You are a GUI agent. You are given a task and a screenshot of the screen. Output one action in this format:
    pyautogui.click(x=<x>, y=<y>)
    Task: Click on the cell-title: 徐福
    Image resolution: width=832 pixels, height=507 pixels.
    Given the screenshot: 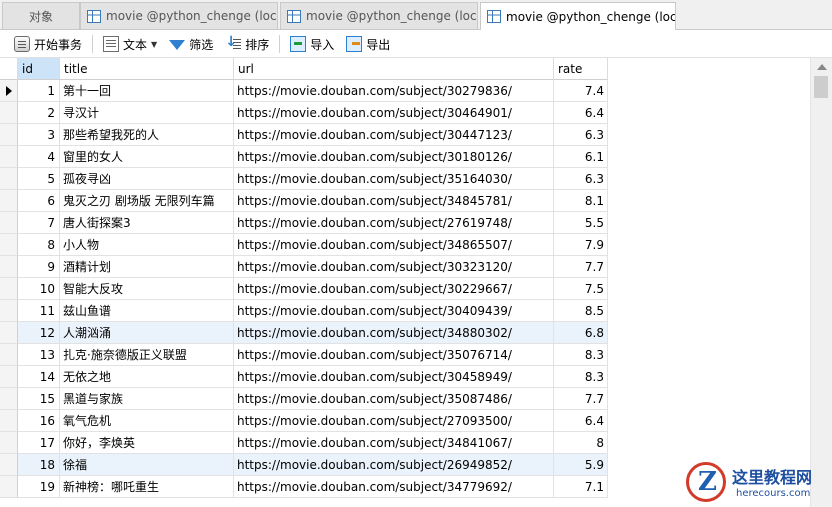 What is the action you would take?
    pyautogui.click(x=147, y=465)
    